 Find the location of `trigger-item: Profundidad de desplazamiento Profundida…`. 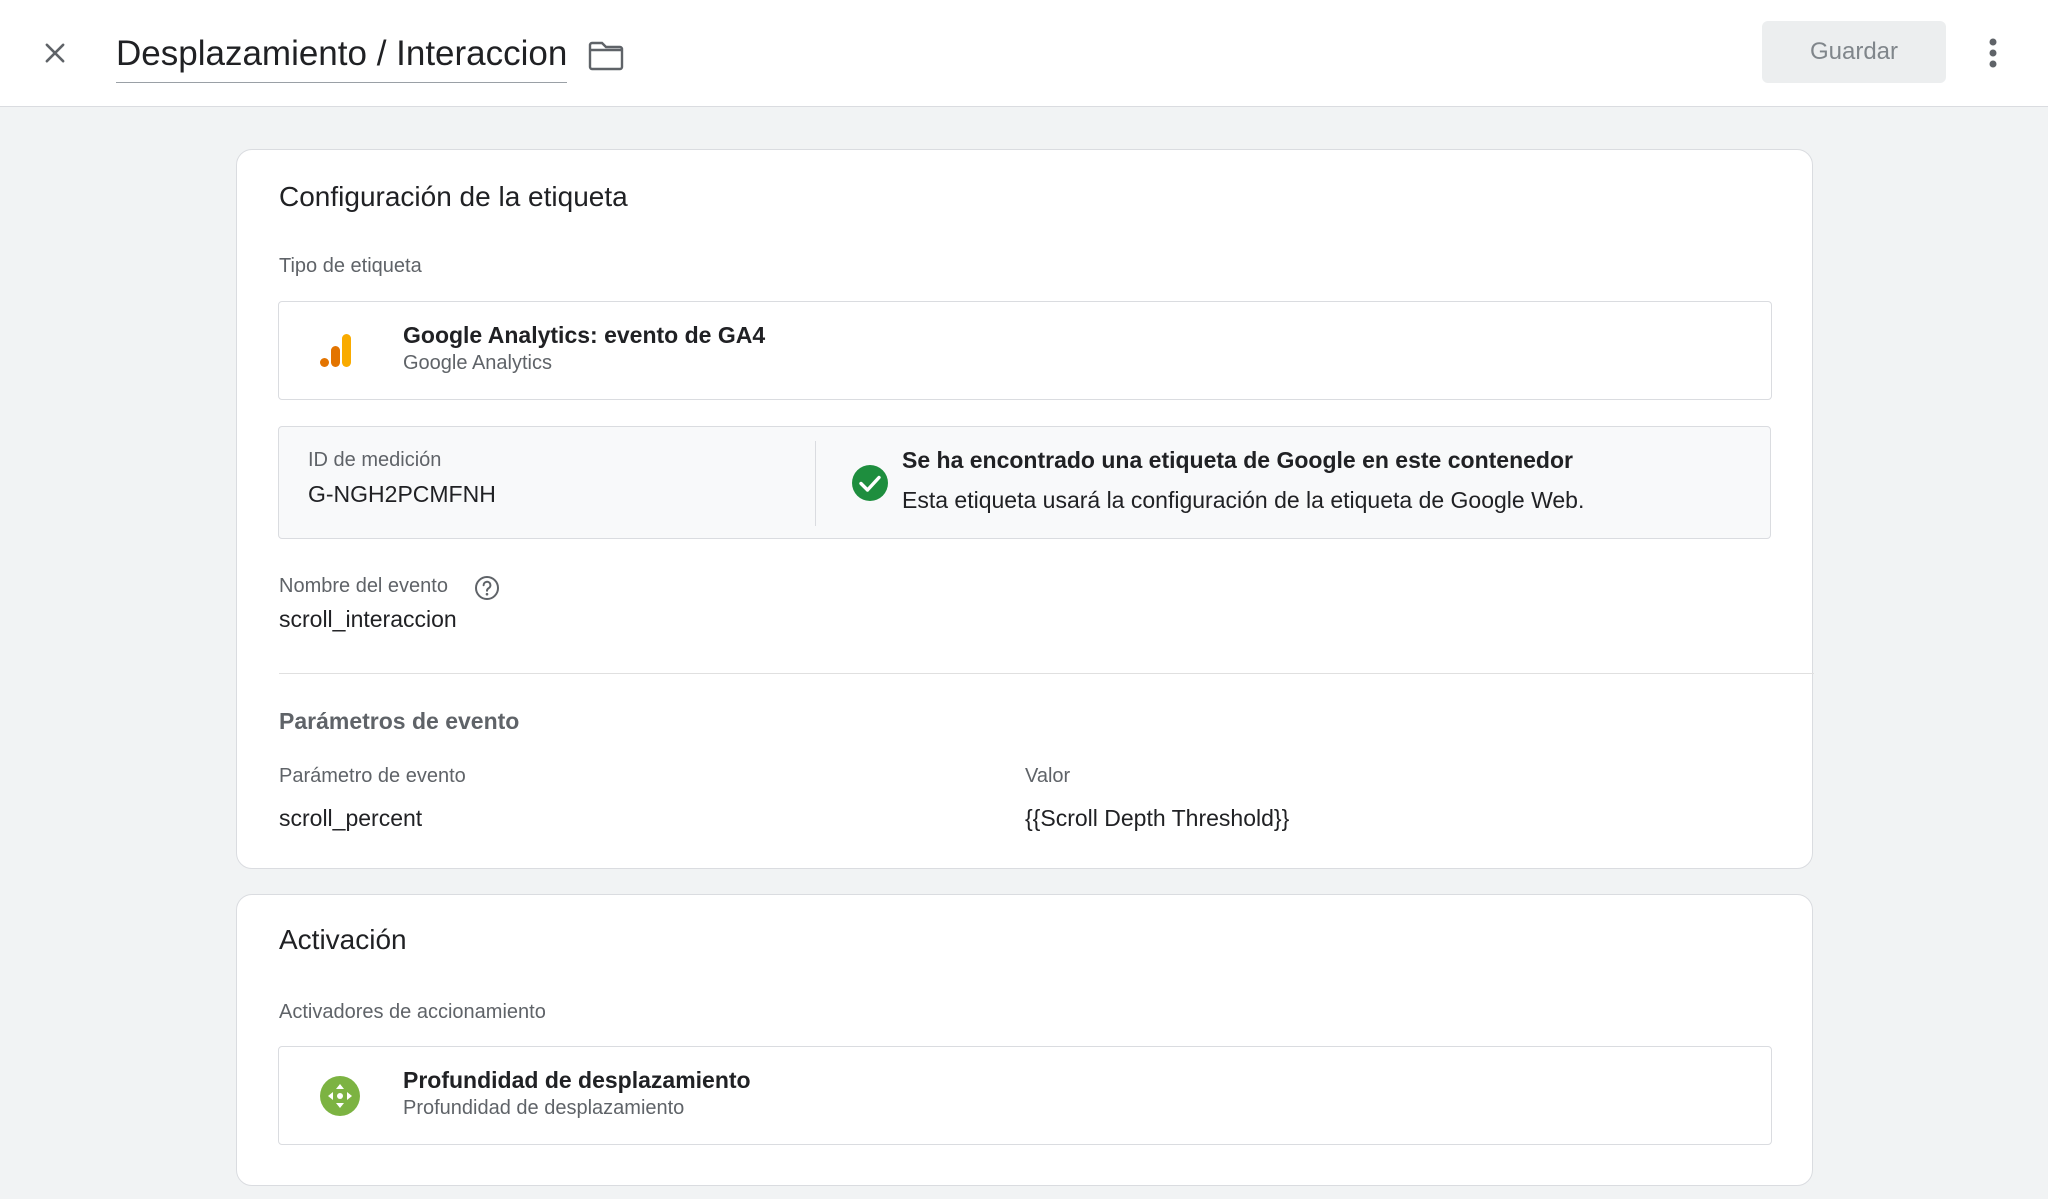

trigger-item: Profundidad de desplazamiento Profundida… is located at coordinates (1025, 1095).